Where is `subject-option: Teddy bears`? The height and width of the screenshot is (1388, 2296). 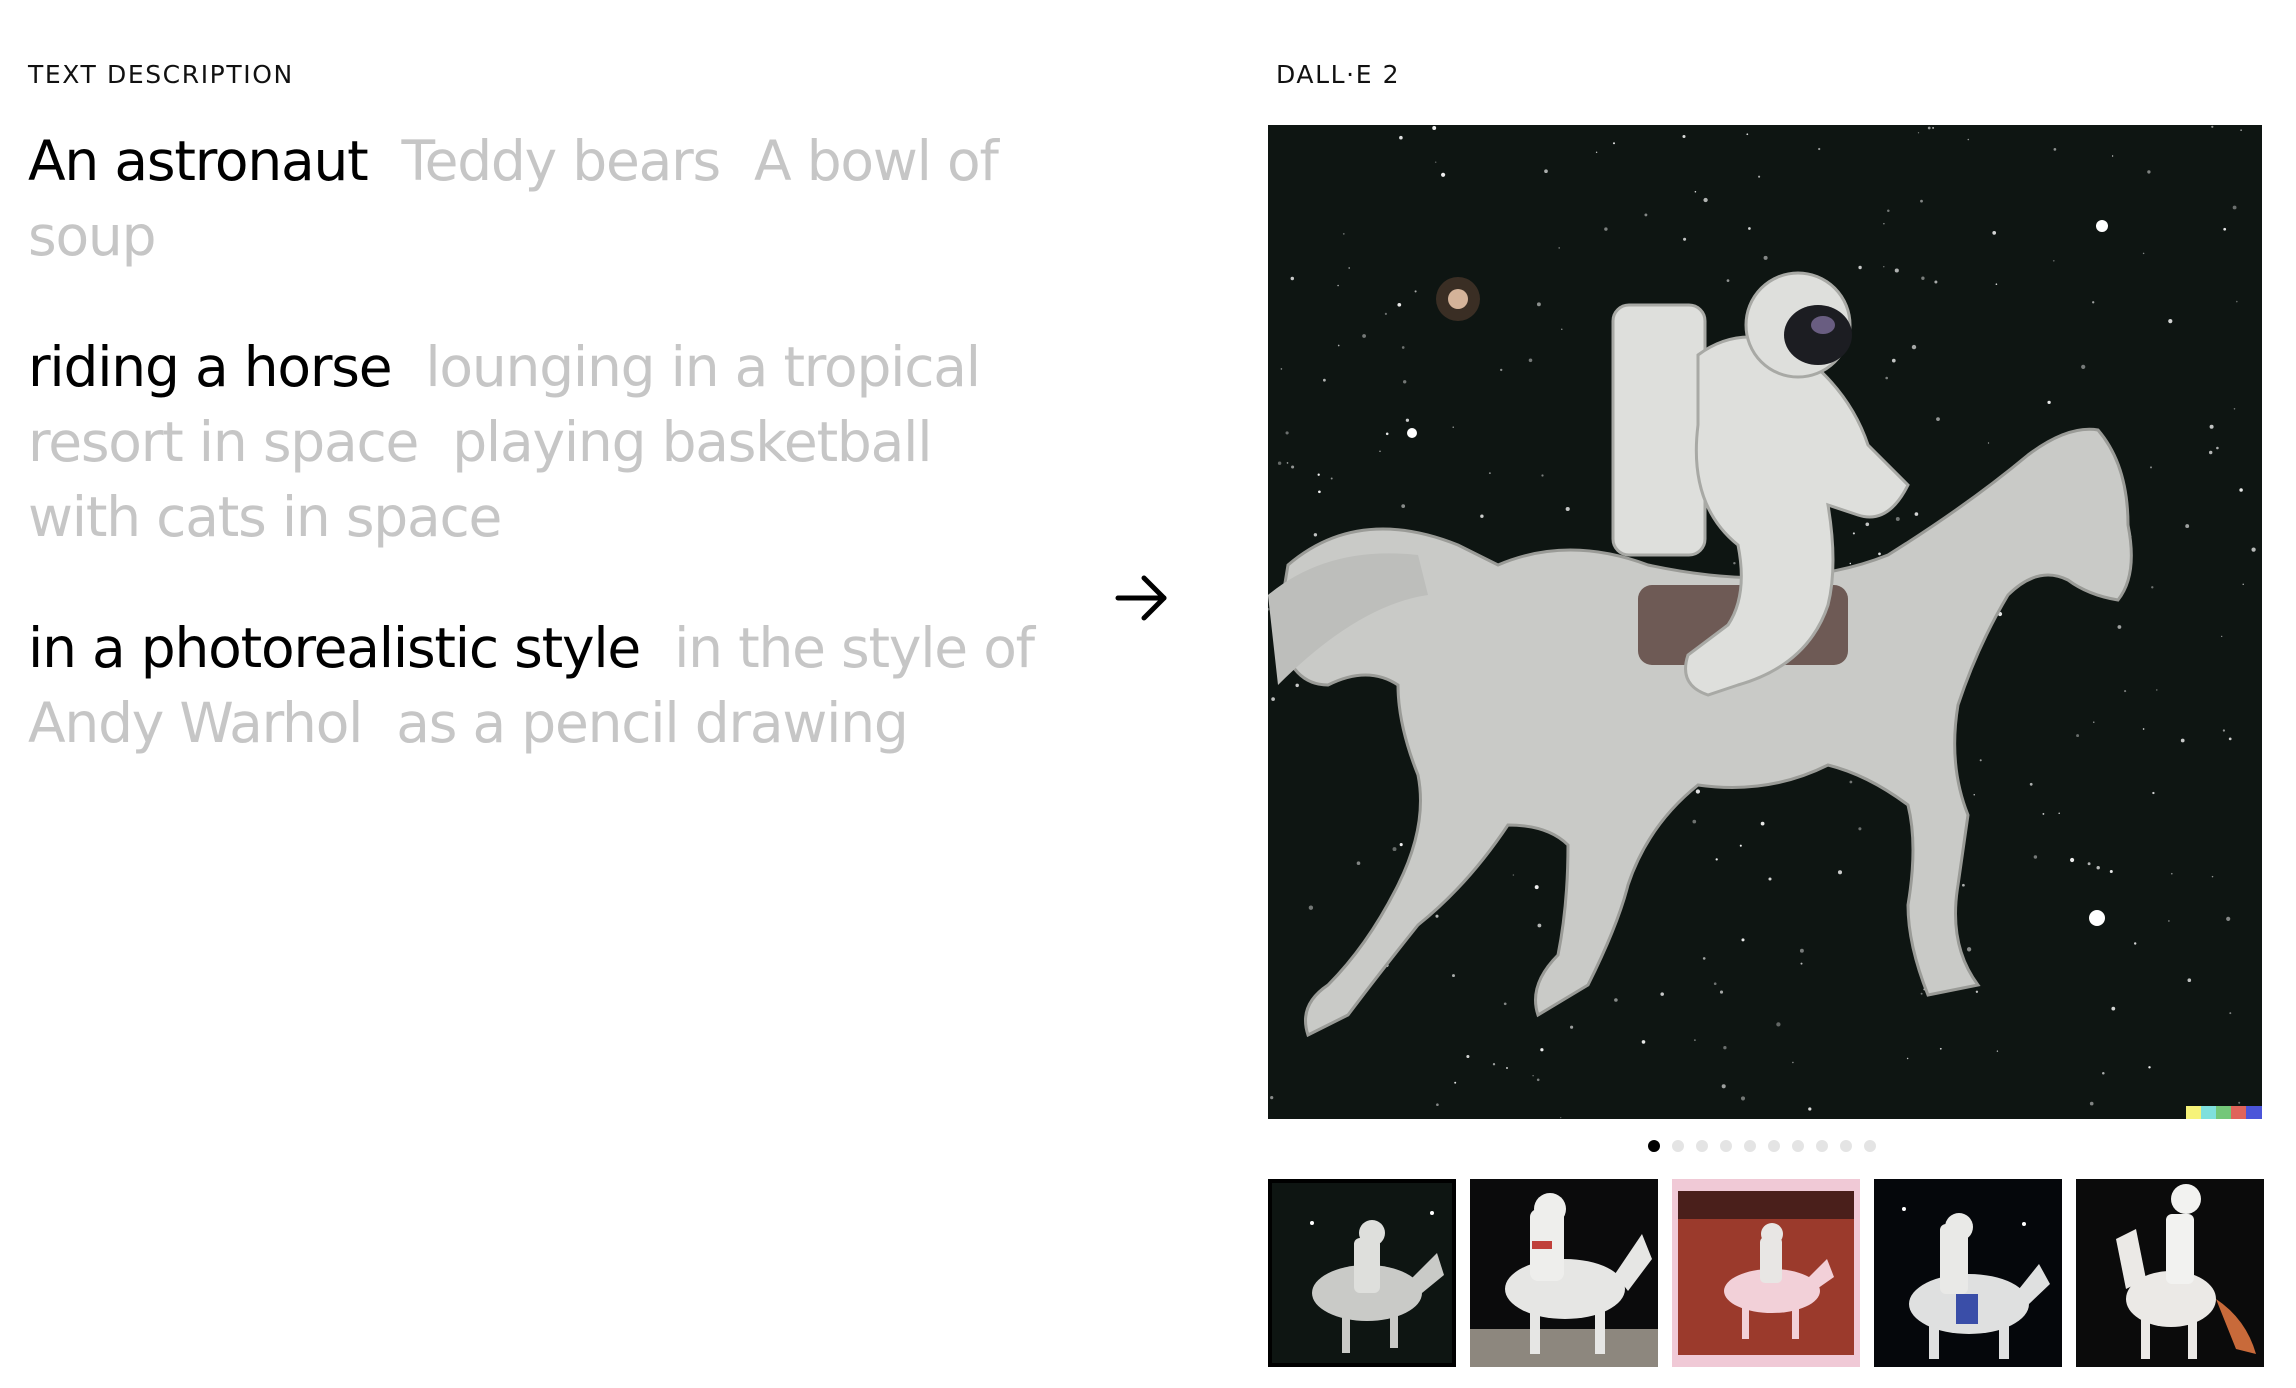 subject-option: Teddy bears is located at coordinates (562, 161).